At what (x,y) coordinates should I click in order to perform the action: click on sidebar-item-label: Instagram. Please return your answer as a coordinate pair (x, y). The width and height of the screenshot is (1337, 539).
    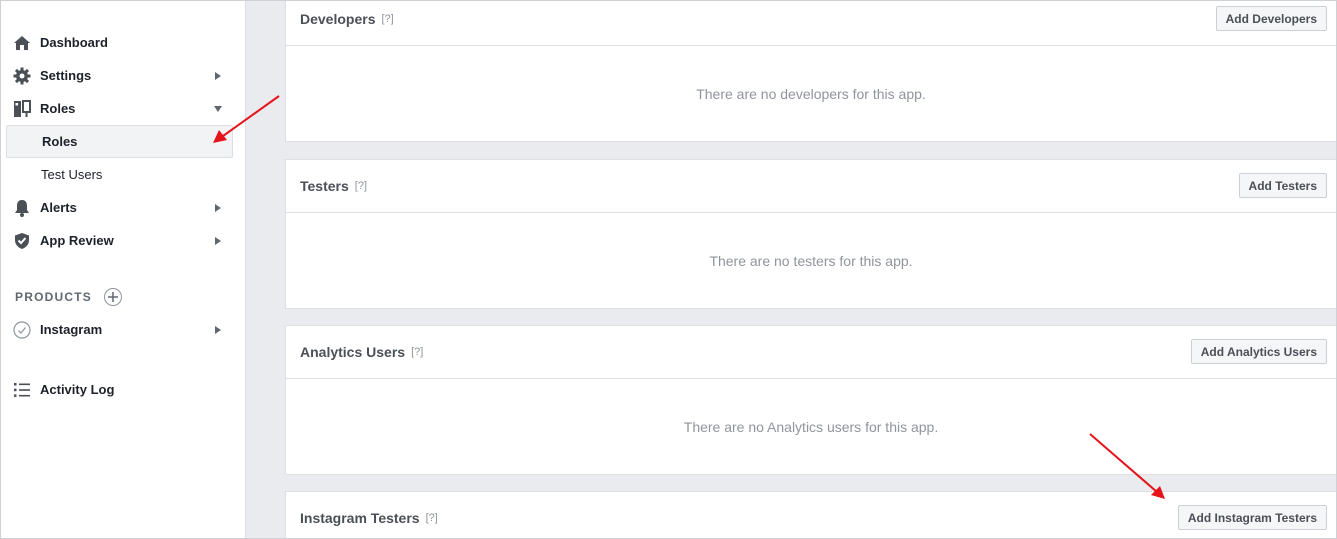
    Looking at the image, I should click on (71, 329).